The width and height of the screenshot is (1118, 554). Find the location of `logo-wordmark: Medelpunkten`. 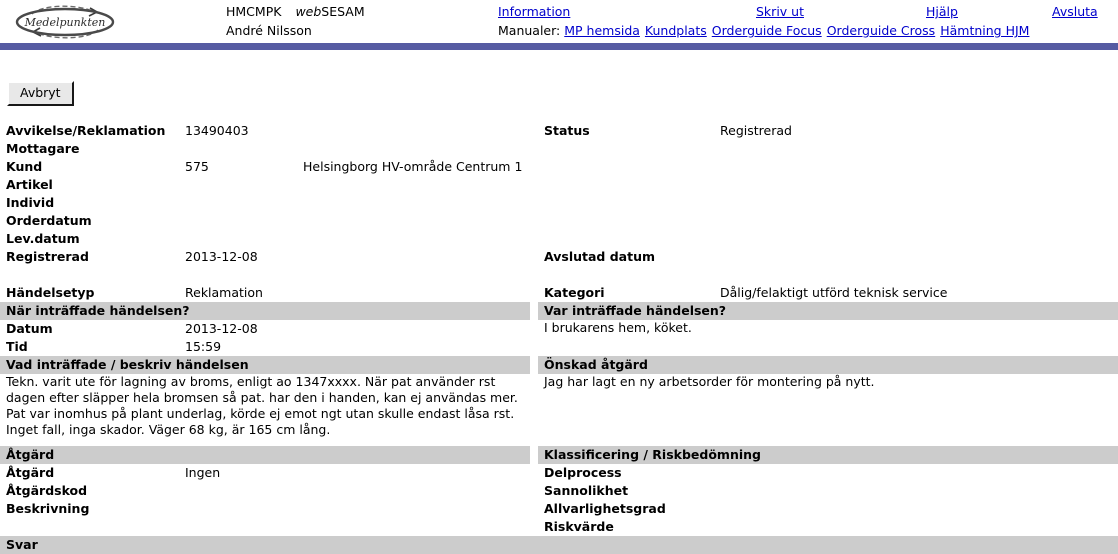

logo-wordmark: Medelpunkten is located at coordinates (65, 22).